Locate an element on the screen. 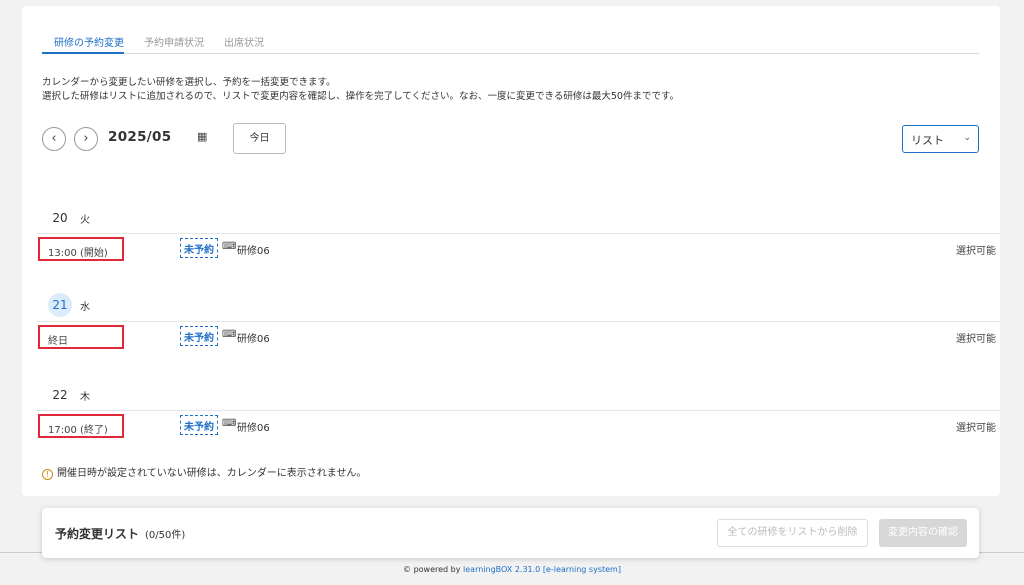 The width and height of the screenshot is (1024, 585). chevron-left-icon: ‹ is located at coordinates (54, 138).